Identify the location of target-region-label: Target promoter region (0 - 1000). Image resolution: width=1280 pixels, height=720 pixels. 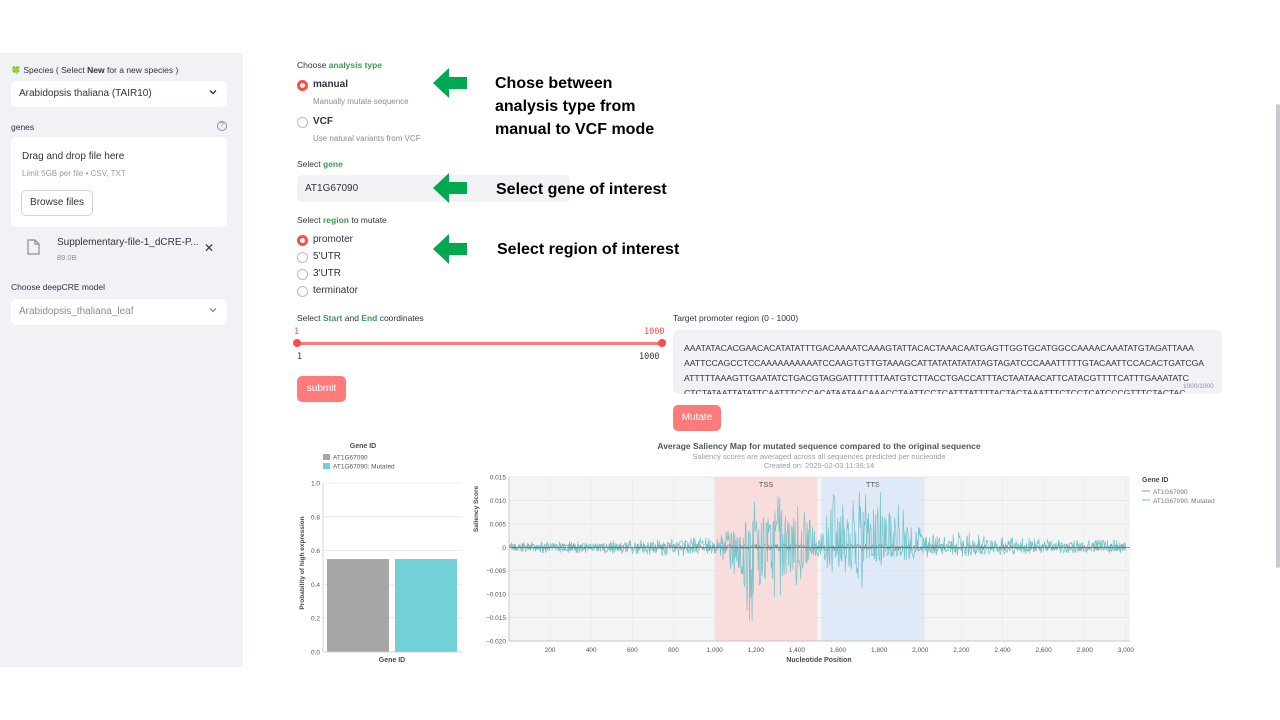
(736, 318).